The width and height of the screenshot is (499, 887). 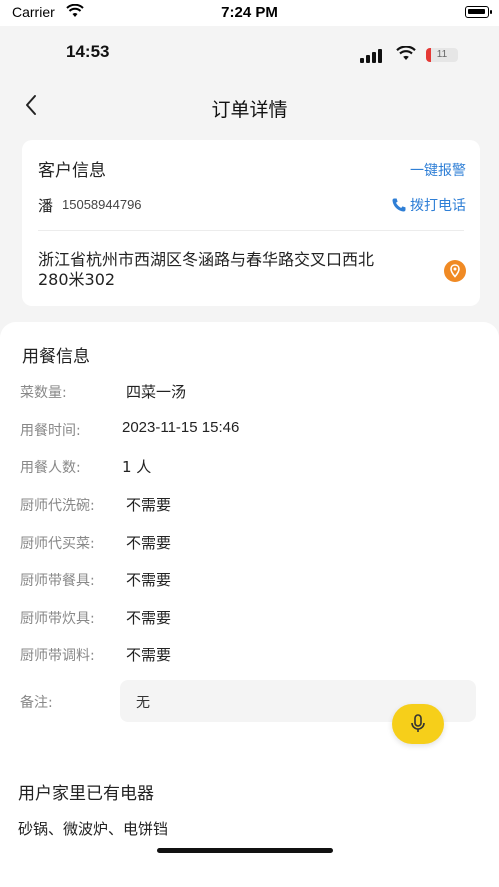 I want to click on appliances-section-title: 用户家里已有电器, so click(x=86, y=794).